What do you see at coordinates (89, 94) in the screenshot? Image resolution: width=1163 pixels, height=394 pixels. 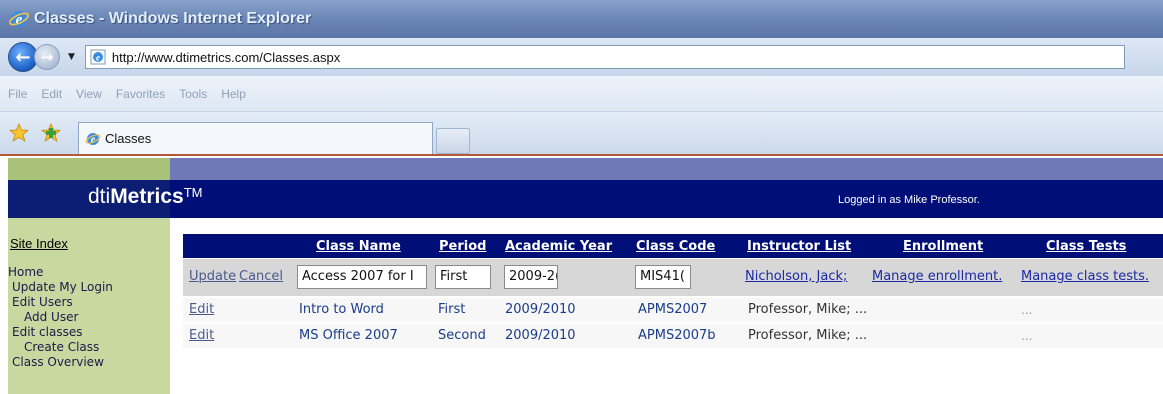 I see `menu-view: View` at bounding box center [89, 94].